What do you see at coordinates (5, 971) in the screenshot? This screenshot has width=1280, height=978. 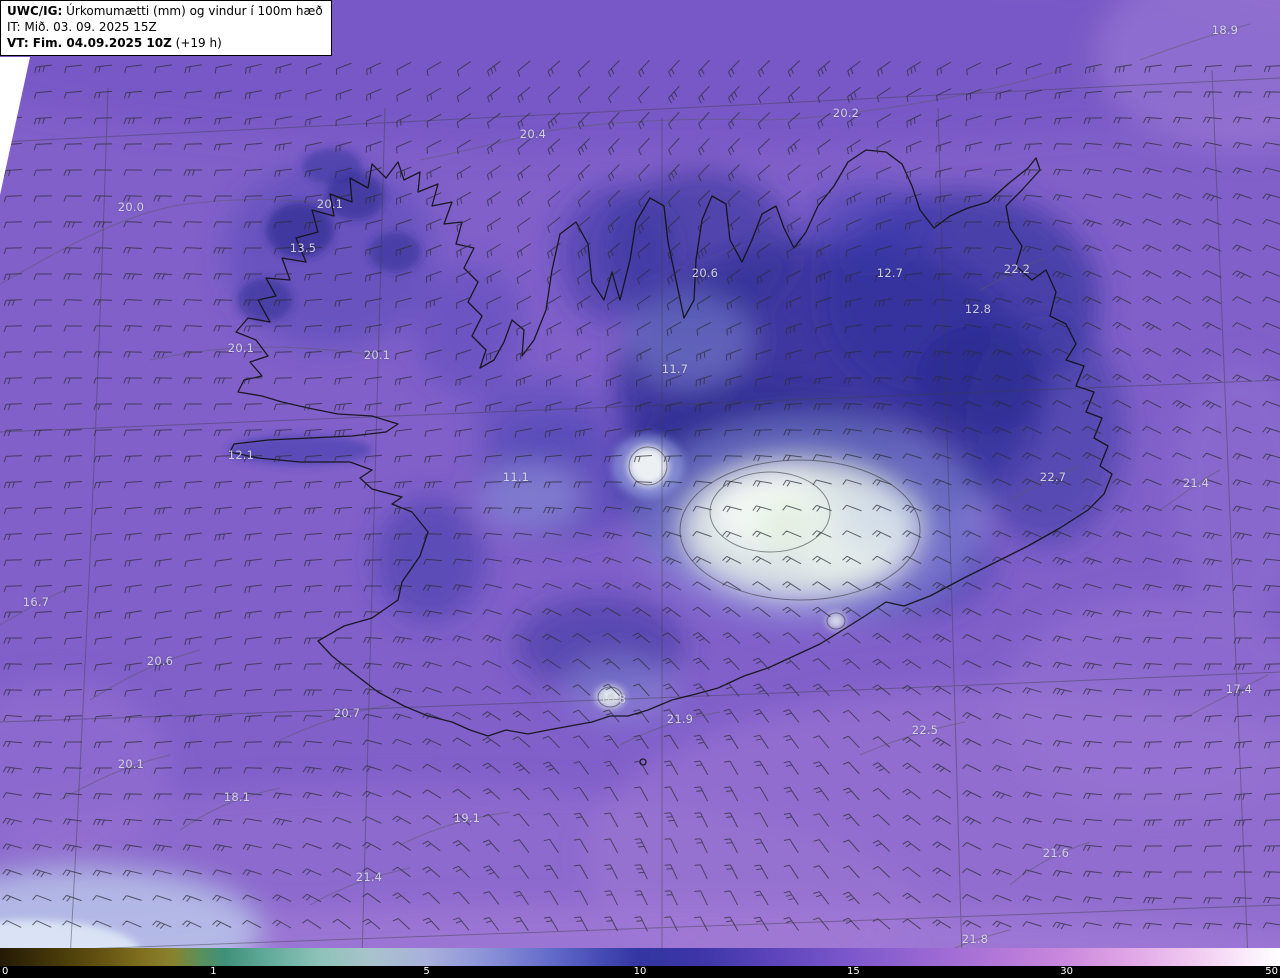 I see `colorbar-tick-label: 0` at bounding box center [5, 971].